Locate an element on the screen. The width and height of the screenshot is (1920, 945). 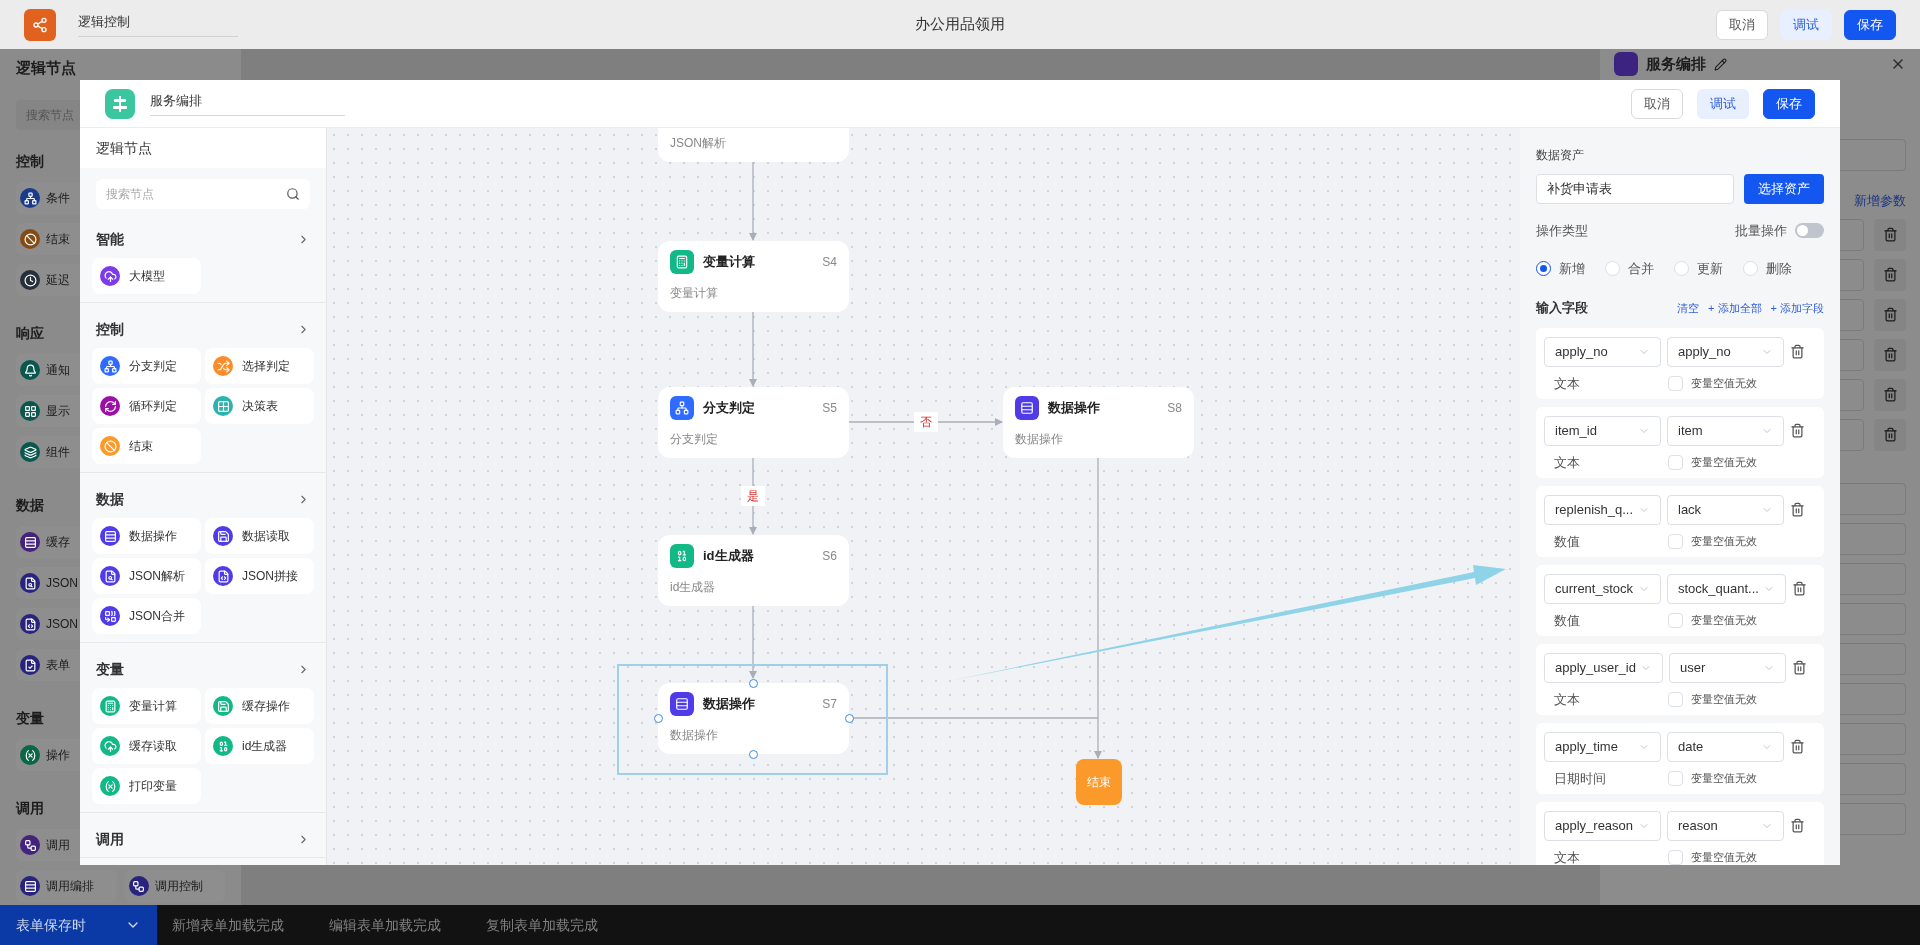
flow-node: id生成器 S6 id生成器 is located at coordinates (753, 570).